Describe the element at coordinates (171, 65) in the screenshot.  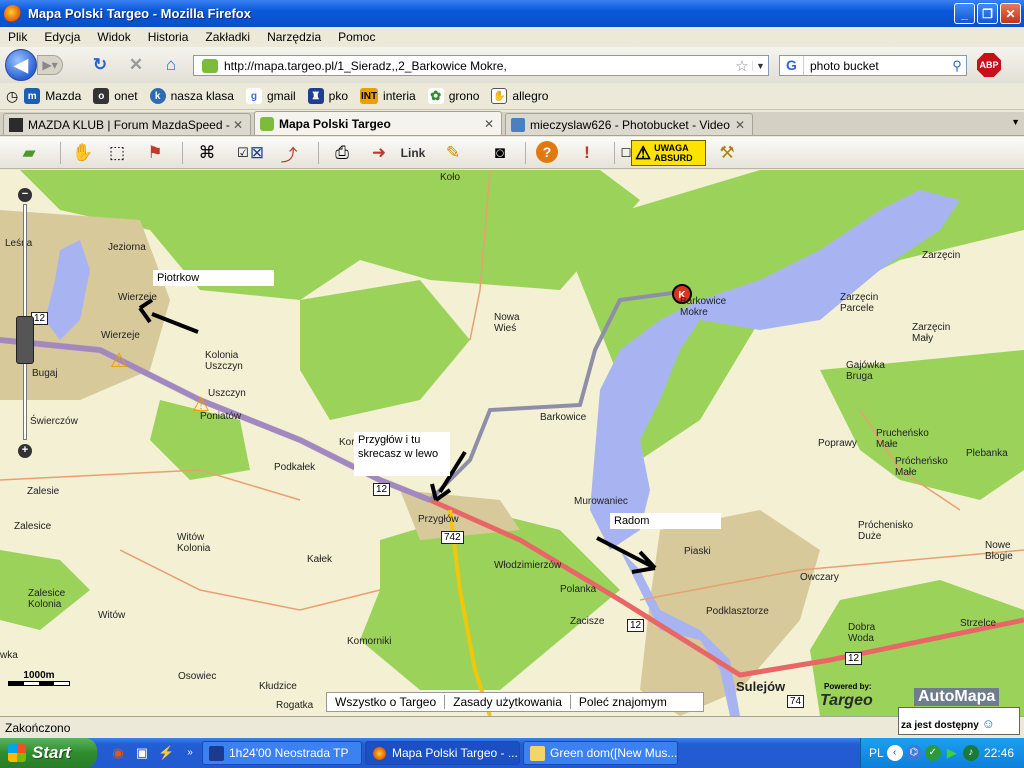
I see `home-icon: ⌂` at that location.